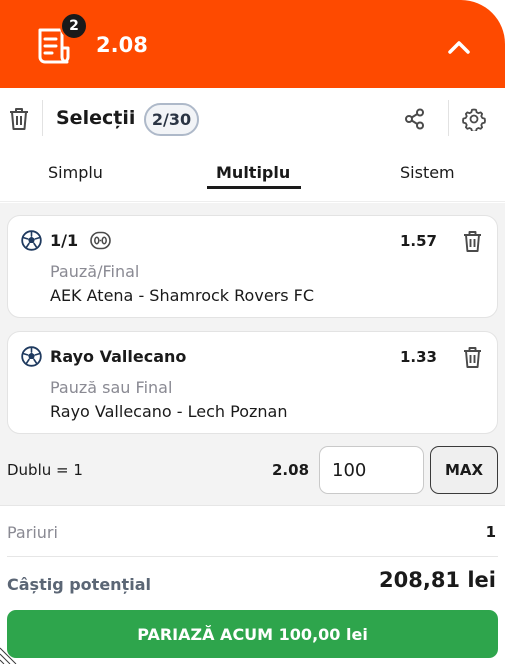 This screenshot has width=505, height=664. What do you see at coordinates (79, 584) in the screenshot?
I see `potential-win-label: Câștig potențial` at bounding box center [79, 584].